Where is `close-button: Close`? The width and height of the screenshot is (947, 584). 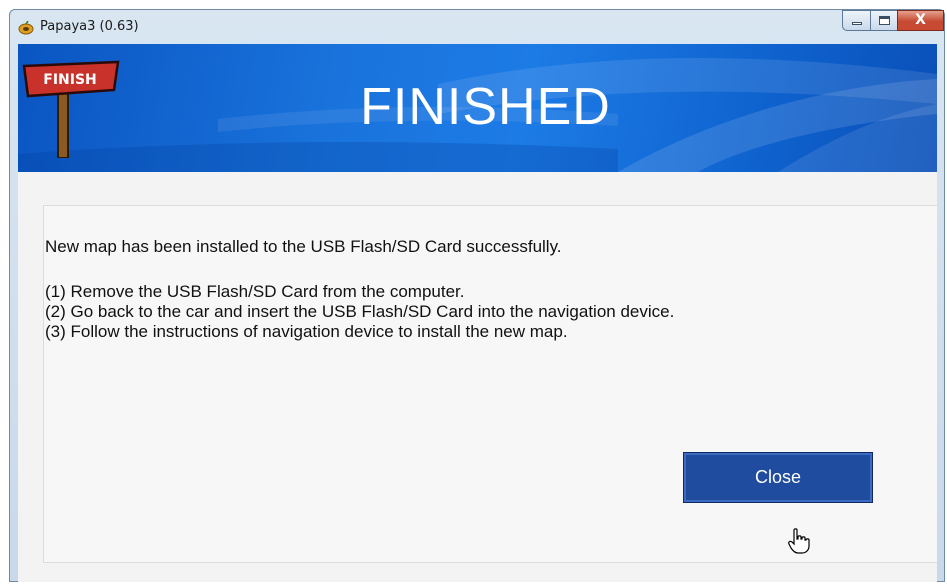
close-button: Close is located at coordinates (778, 477).